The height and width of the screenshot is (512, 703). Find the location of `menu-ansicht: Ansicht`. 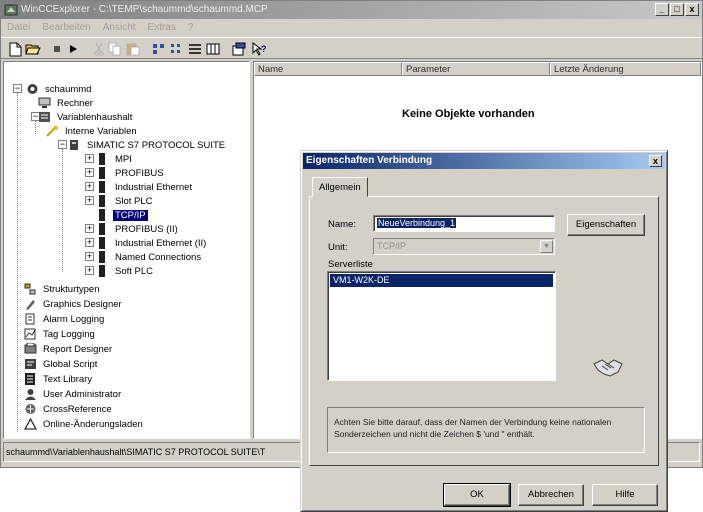

menu-ansicht: Ansicht is located at coordinates (119, 28).